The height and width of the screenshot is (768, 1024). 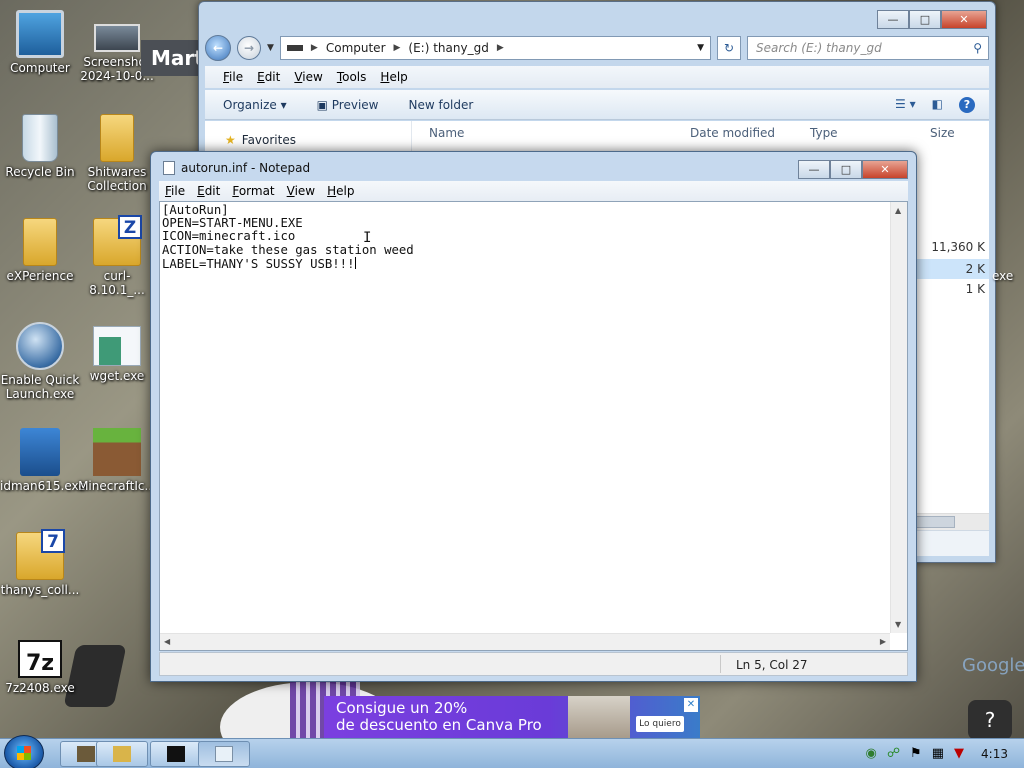 I want to click on favorites-item: ★ Favorites, so click(x=260, y=140).